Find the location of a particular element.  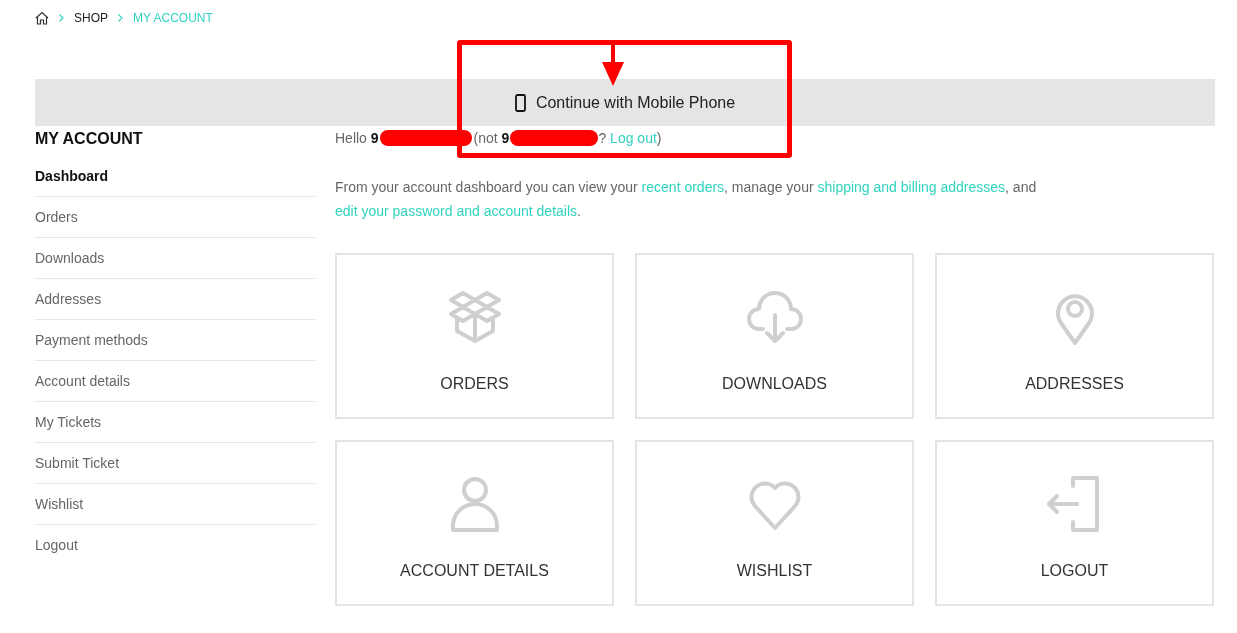

dashboard-card: LOGOUT is located at coordinates (1074, 523).